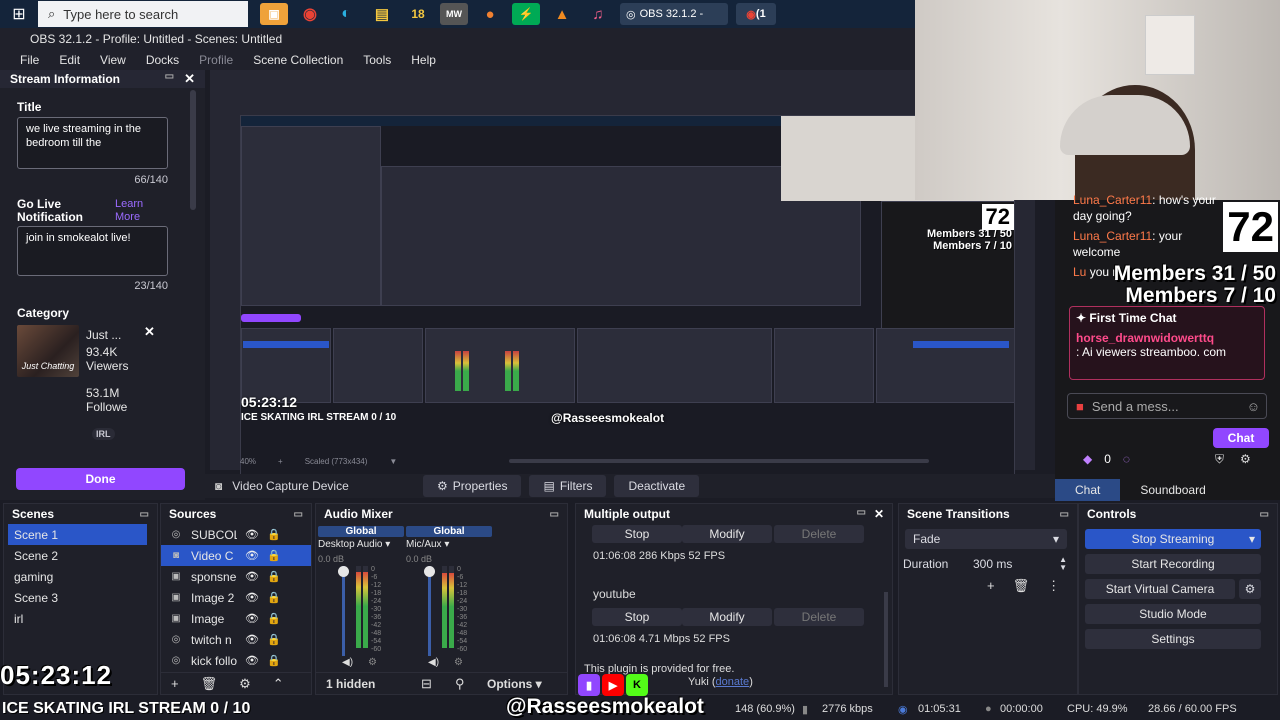  Describe the element at coordinates (1250, 589) in the screenshot. I see `virtual-camera-settings-icon: ⚙` at that location.